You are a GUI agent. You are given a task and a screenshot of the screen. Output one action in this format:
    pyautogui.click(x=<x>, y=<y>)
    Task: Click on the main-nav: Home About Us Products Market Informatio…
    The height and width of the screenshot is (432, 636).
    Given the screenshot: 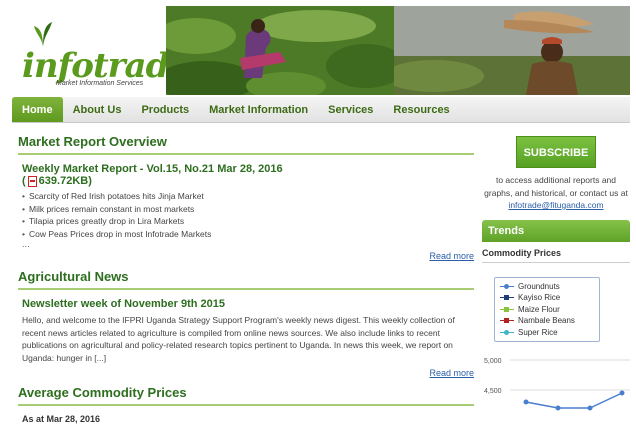 What is the action you would take?
    pyautogui.click(x=321, y=110)
    